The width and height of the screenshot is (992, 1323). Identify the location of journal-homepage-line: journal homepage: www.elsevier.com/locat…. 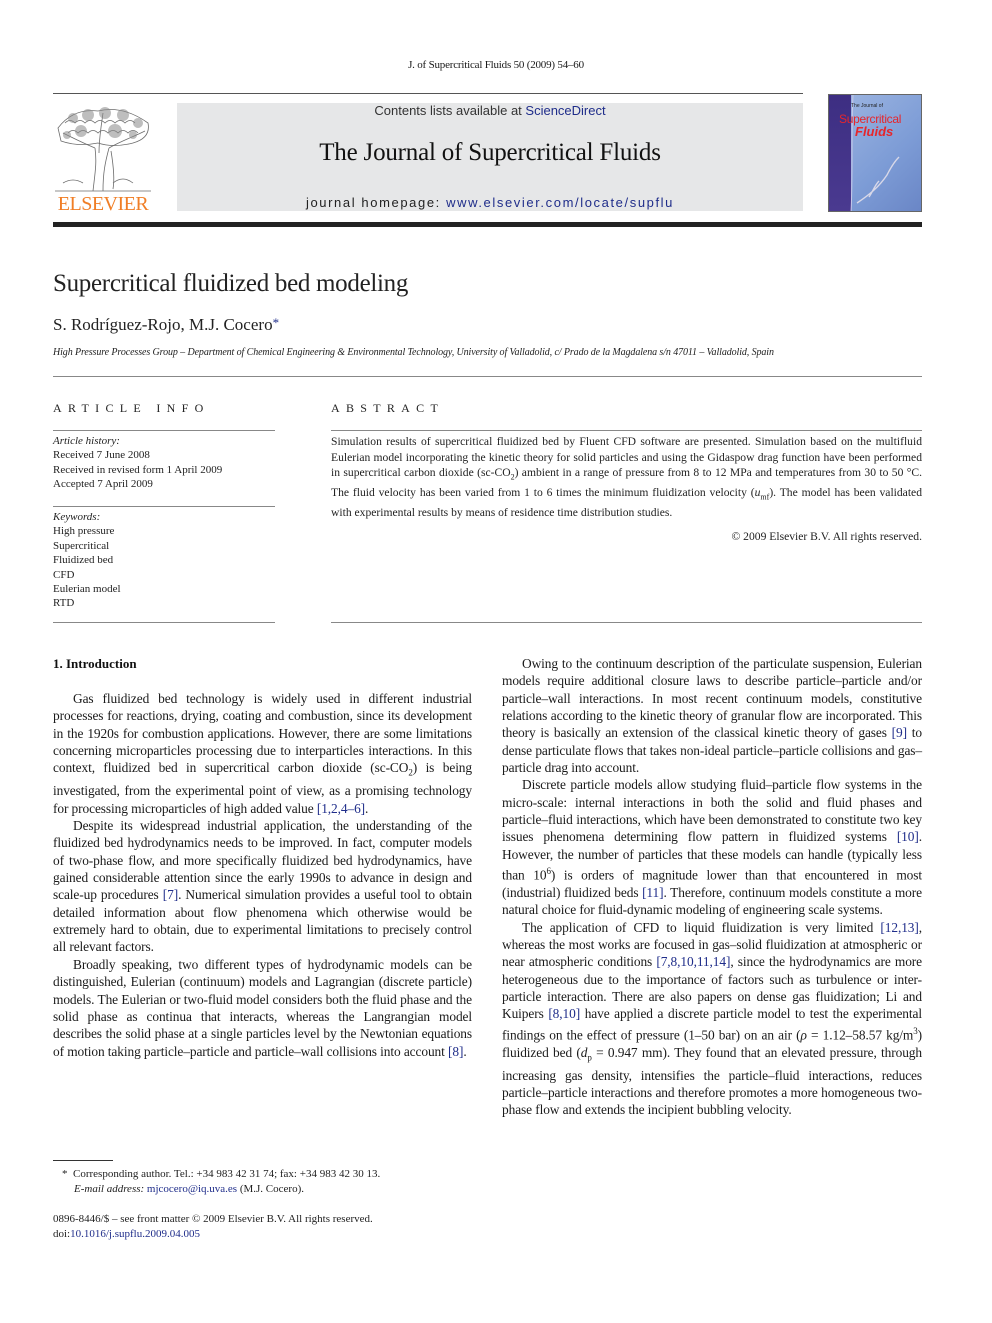
(490, 202).